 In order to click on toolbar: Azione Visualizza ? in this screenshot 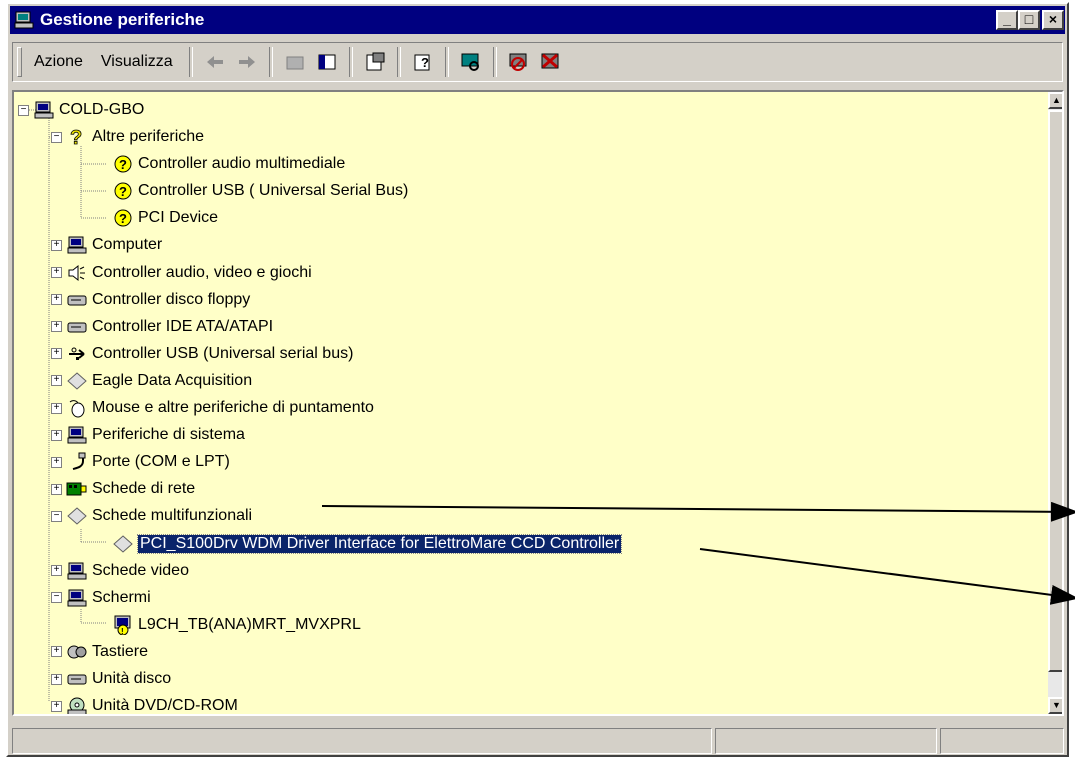, I will do `click(537, 62)`.